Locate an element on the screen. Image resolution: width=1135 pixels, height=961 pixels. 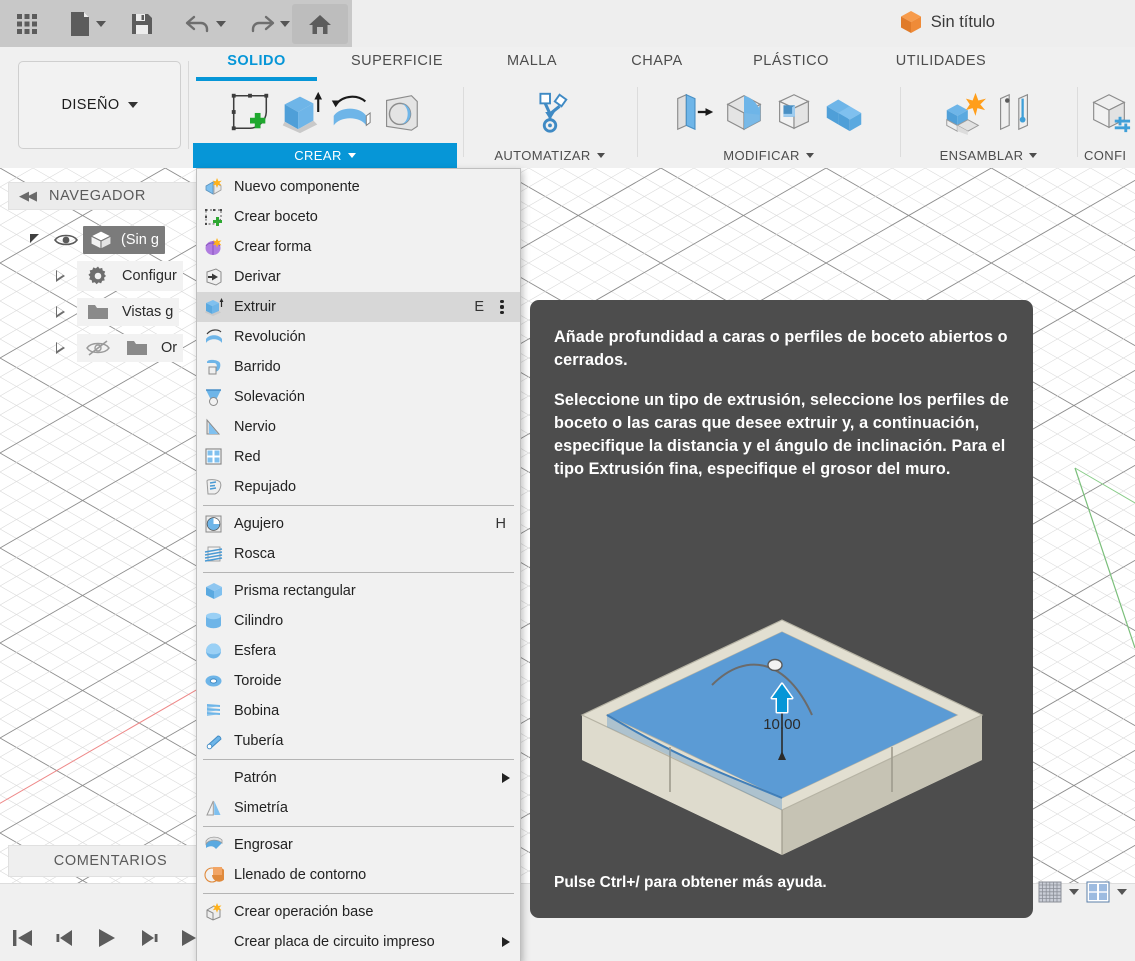
navigator-header: ◀◀ NAVEGADOR is located at coordinates (110, 196).